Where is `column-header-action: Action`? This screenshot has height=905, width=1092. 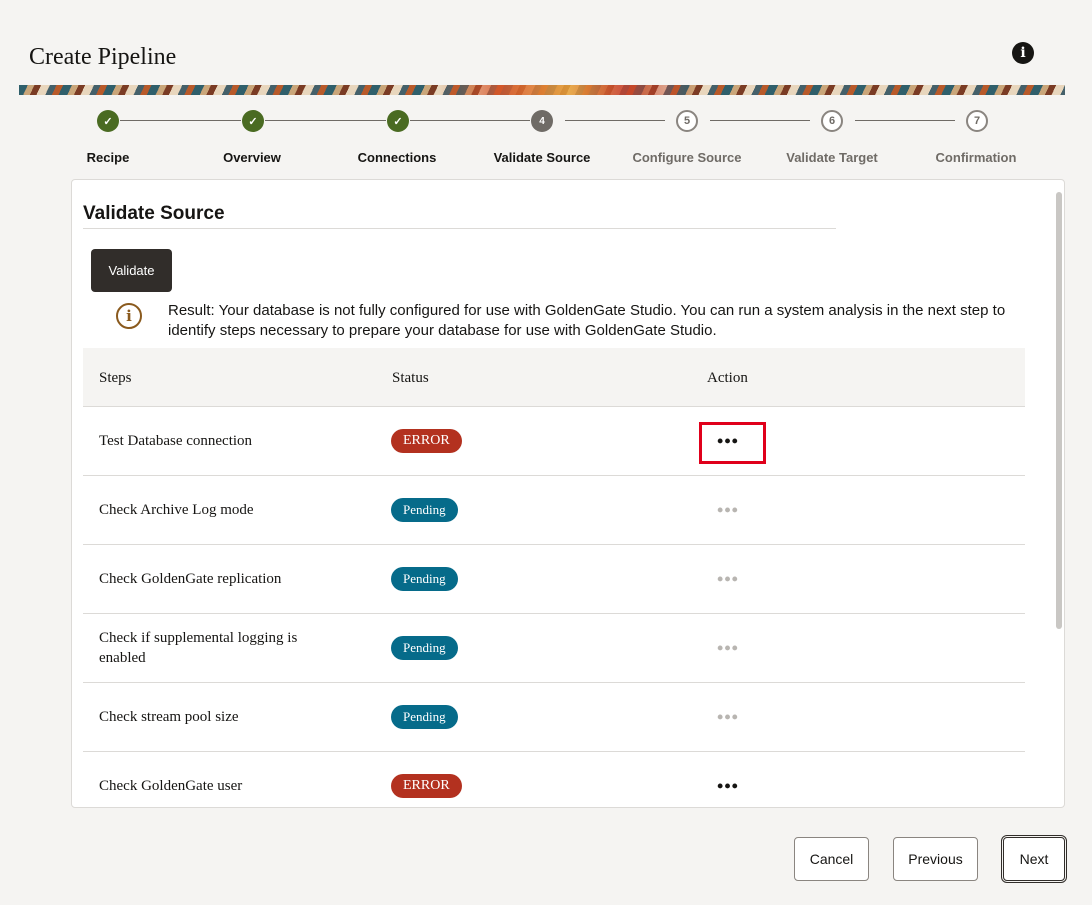
column-header-action: Action is located at coordinates (727, 378).